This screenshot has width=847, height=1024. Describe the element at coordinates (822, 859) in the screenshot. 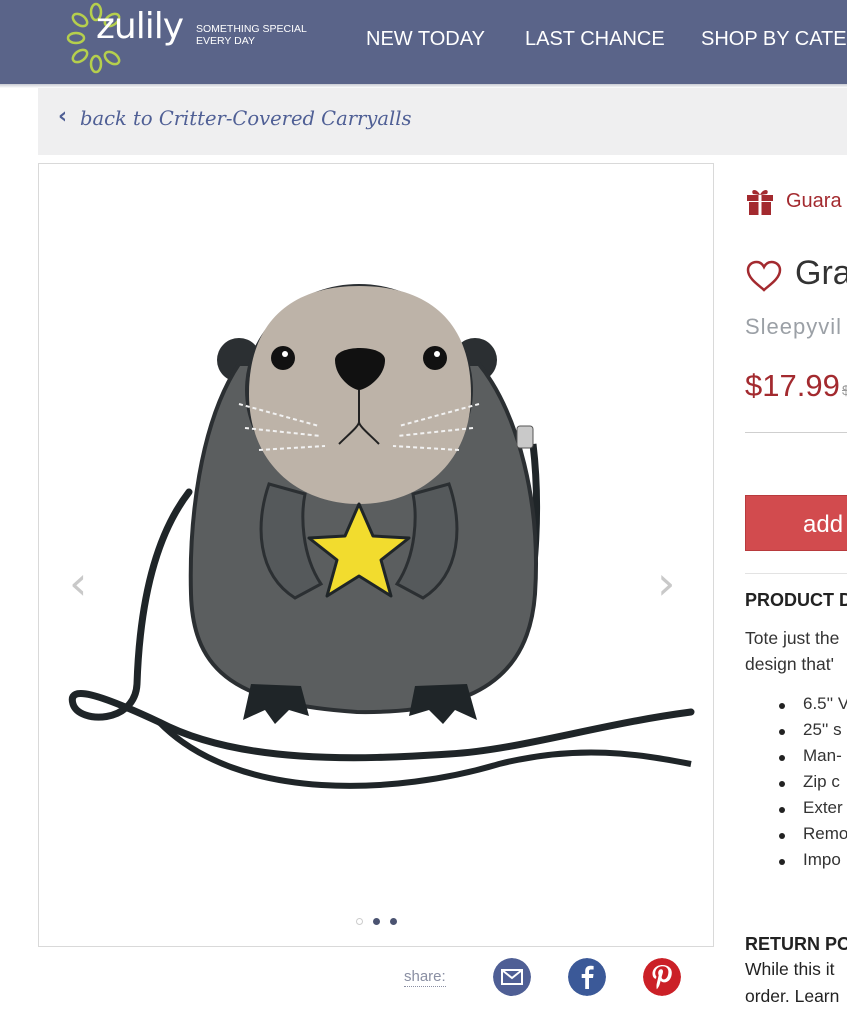

I see `list-item: Impo` at that location.